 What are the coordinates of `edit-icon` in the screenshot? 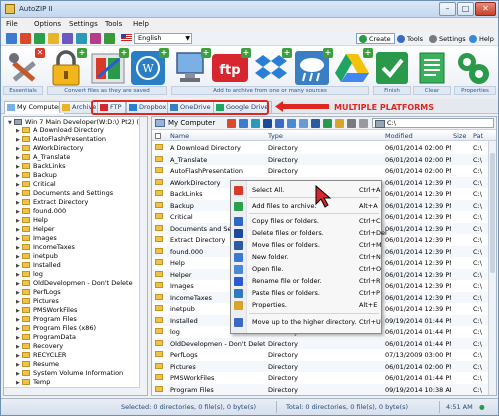 It's located at (67, 38).